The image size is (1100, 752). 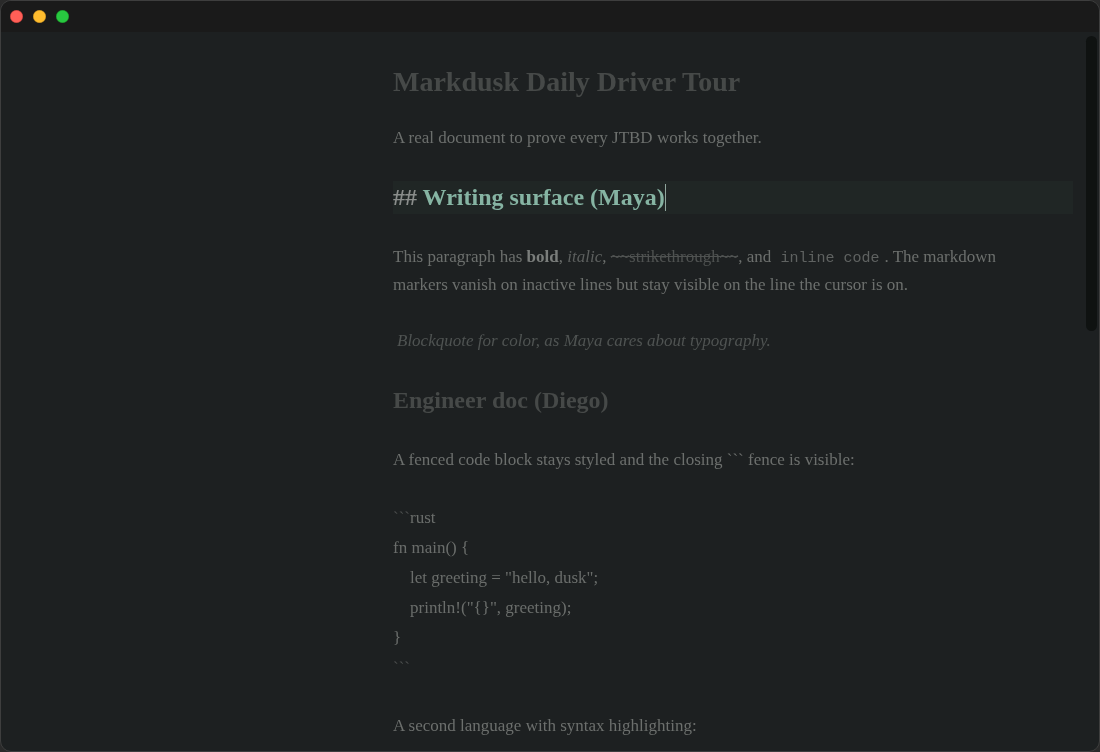 What do you see at coordinates (401, 668) in the screenshot?
I see `code-fence-line: ```` at bounding box center [401, 668].